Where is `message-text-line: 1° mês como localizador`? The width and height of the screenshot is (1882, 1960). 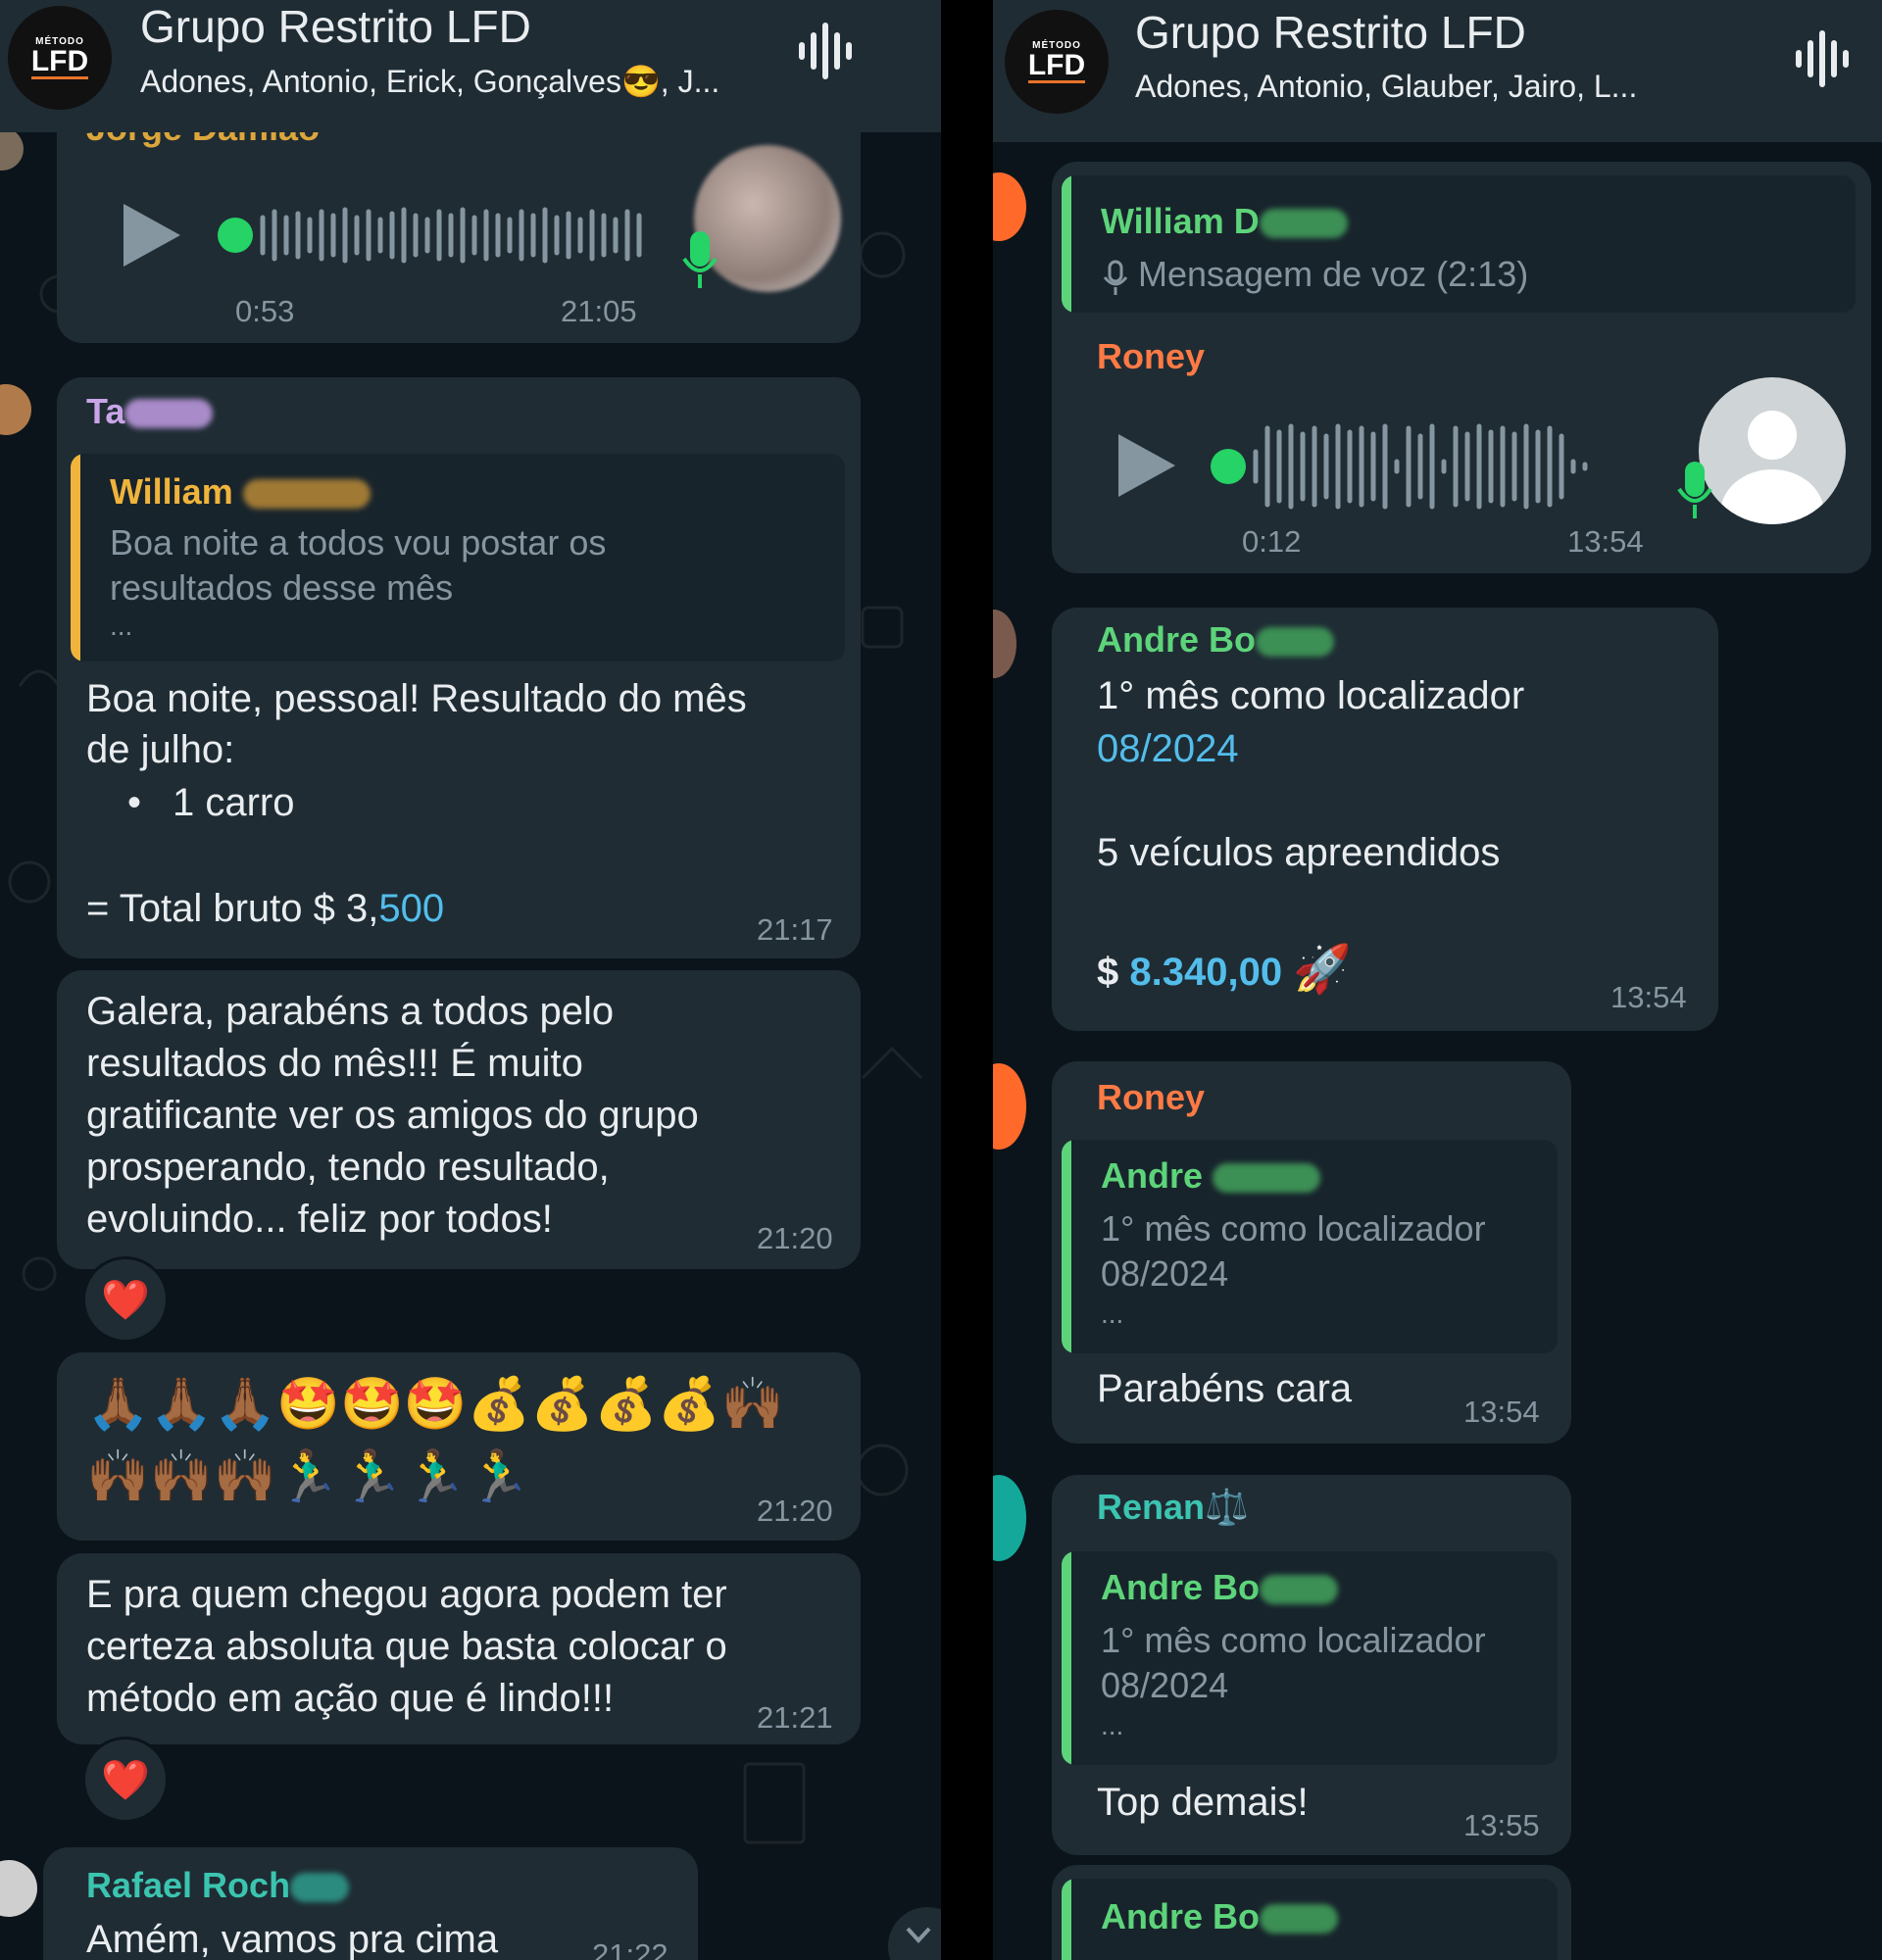
message-text-line: 1° mês como localizador is located at coordinates (1311, 695).